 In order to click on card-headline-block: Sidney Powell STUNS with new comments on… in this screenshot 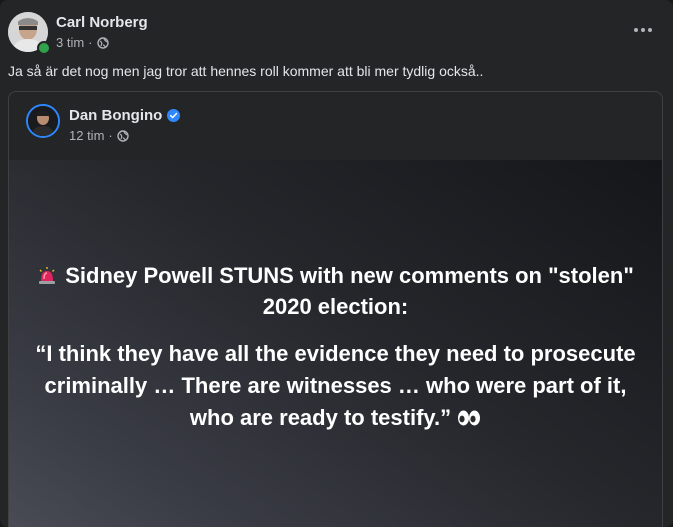, I will do `click(335, 291)`.